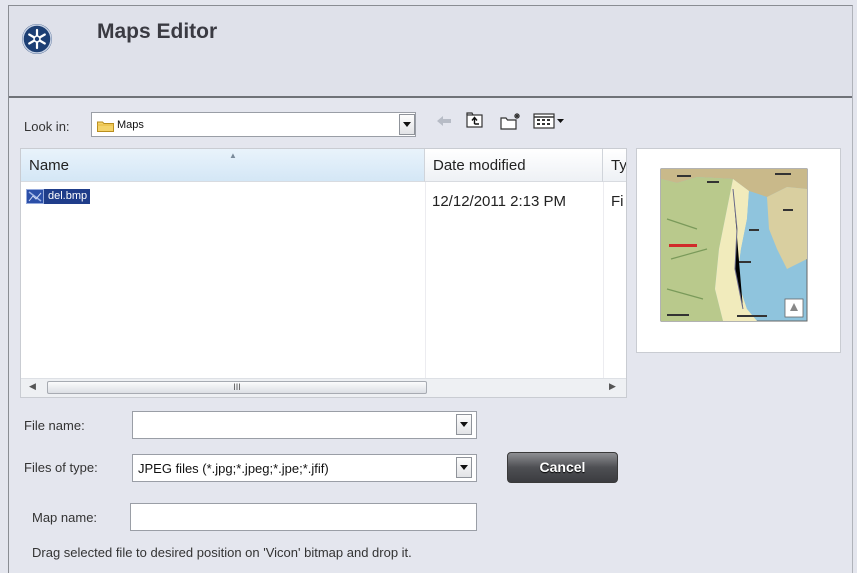 This screenshot has height=573, width=857. What do you see at coordinates (612, 386) in the screenshot?
I see `scroll-right-icon: ▶` at bounding box center [612, 386].